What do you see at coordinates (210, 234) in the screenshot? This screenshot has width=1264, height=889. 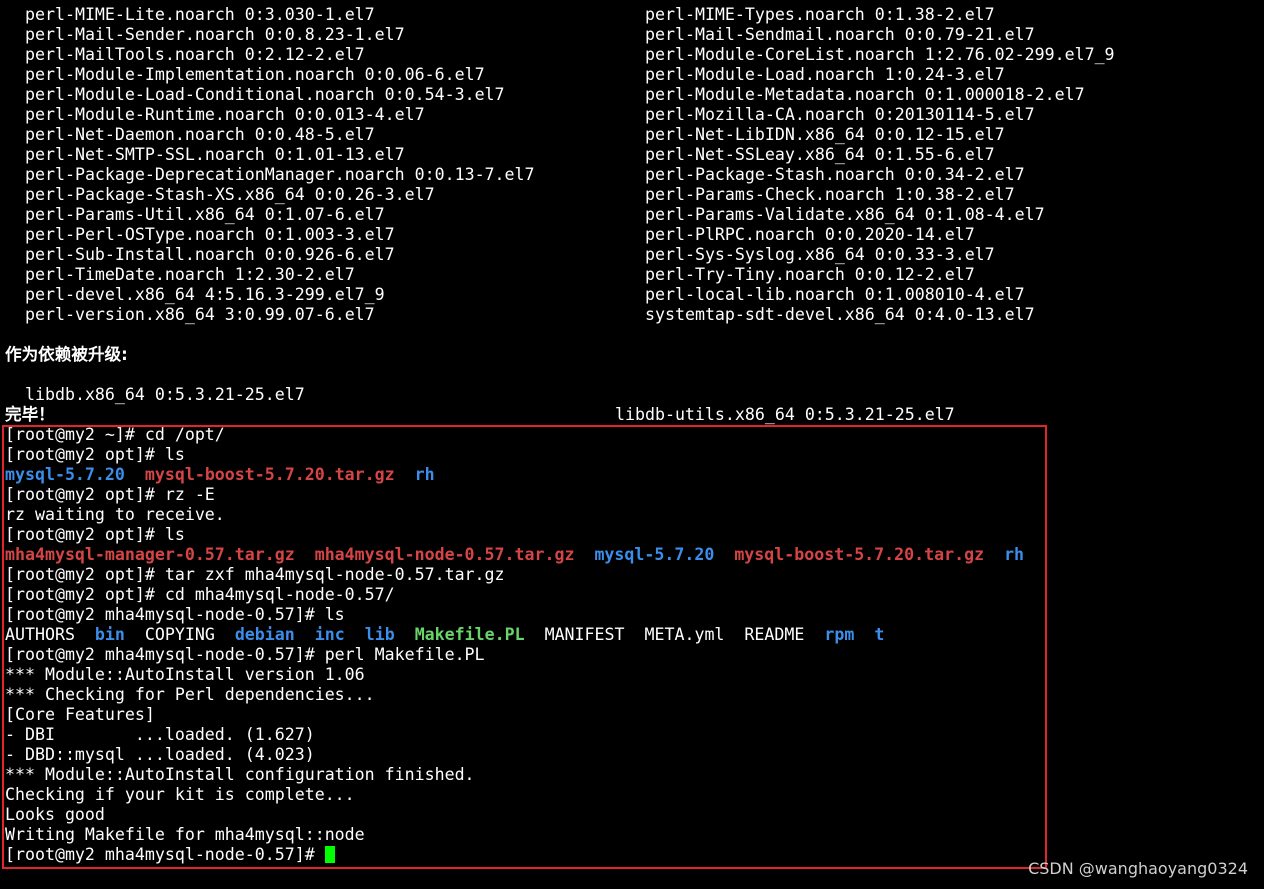 I see `package-entry: perl-Perl-OSType.noarch 0:1.003-3.el7` at bounding box center [210, 234].